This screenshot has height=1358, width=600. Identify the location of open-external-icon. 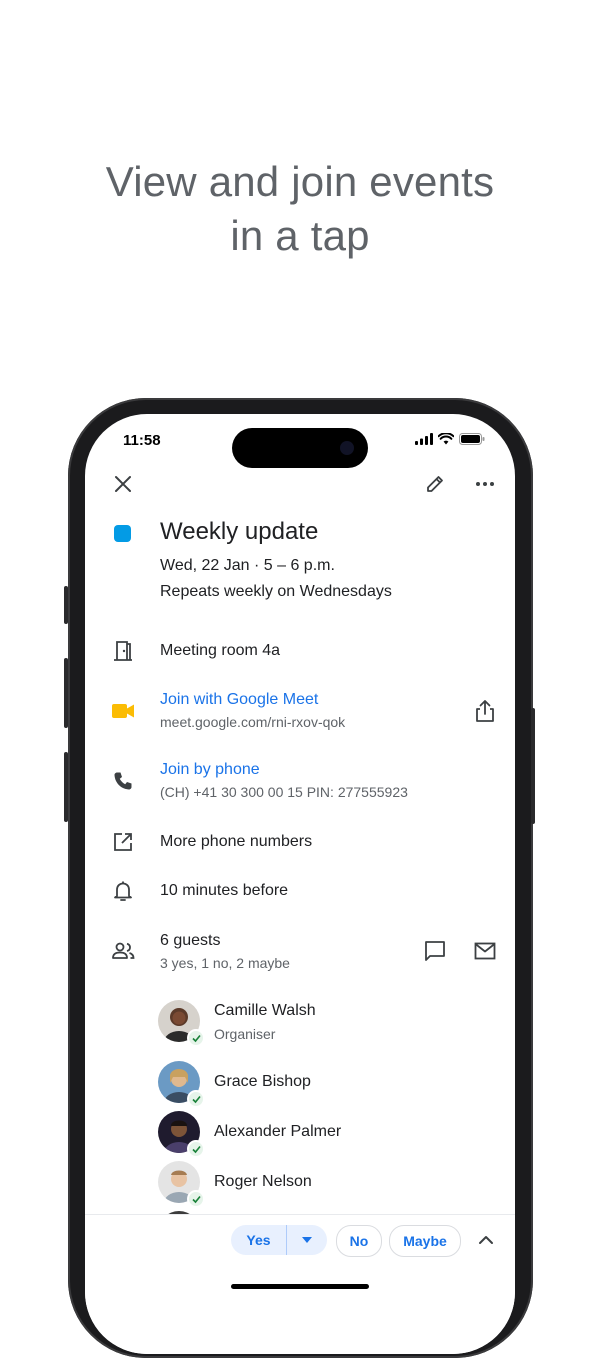
(123, 842).